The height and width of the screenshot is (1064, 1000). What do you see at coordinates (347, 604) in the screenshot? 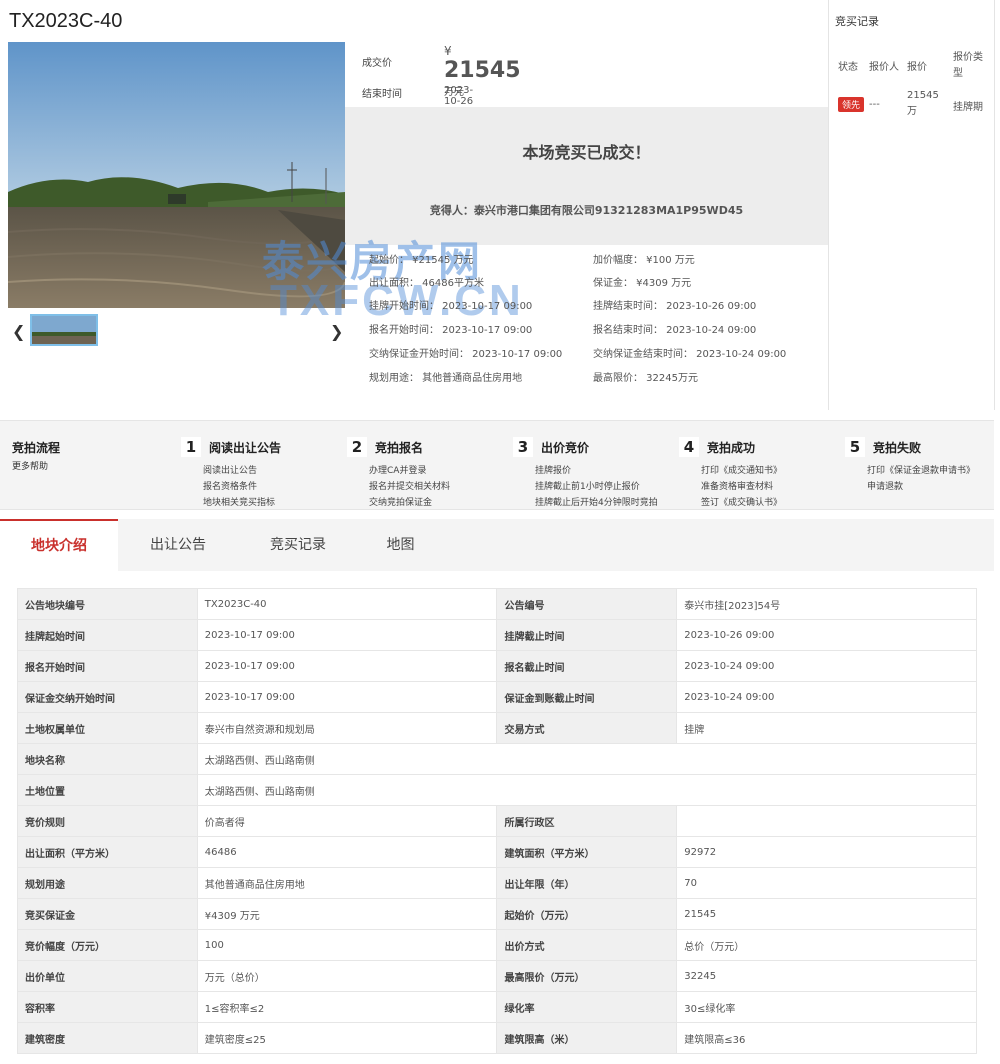
I see `field-value: TX2023C-40` at bounding box center [347, 604].